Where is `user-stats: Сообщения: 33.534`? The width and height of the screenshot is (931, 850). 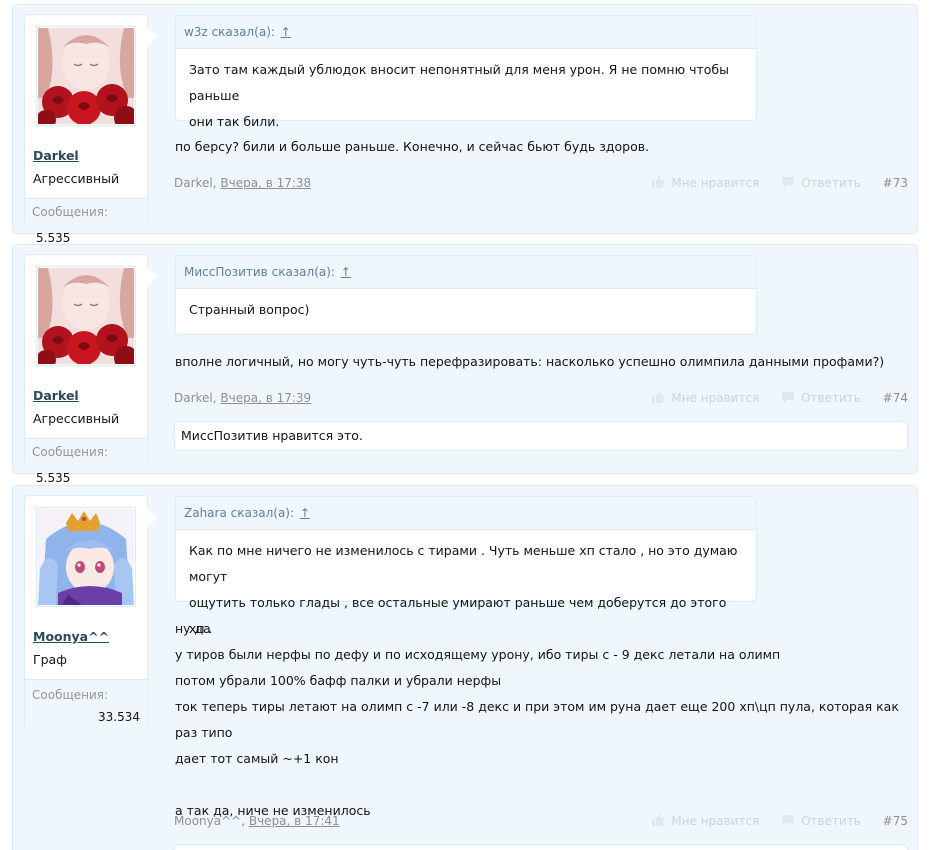 user-stats: Сообщения: 33.534 is located at coordinates (86, 705).